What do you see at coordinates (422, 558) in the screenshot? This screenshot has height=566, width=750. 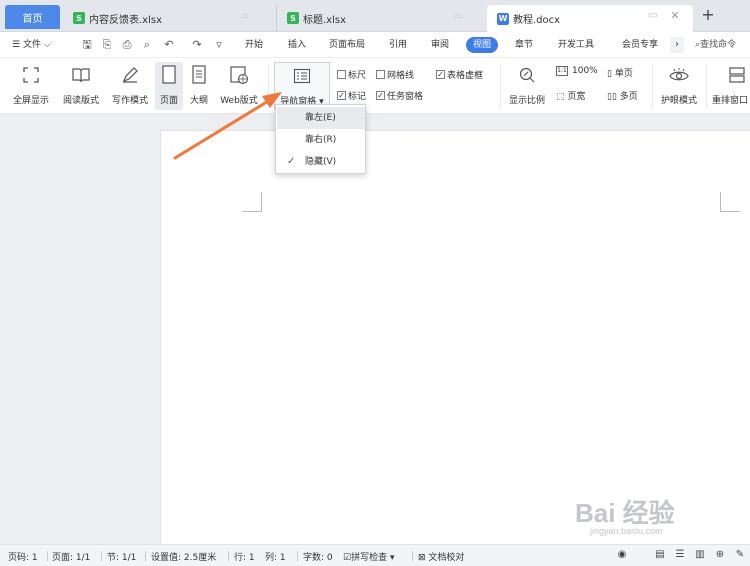 I see `doc-check-icon: ⊠` at bounding box center [422, 558].